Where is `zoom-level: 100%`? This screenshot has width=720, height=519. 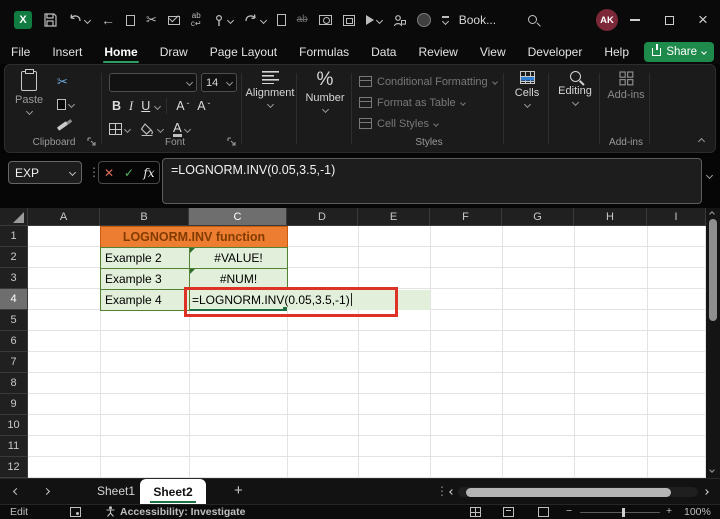
zoom-level: 100% is located at coordinates (697, 512).